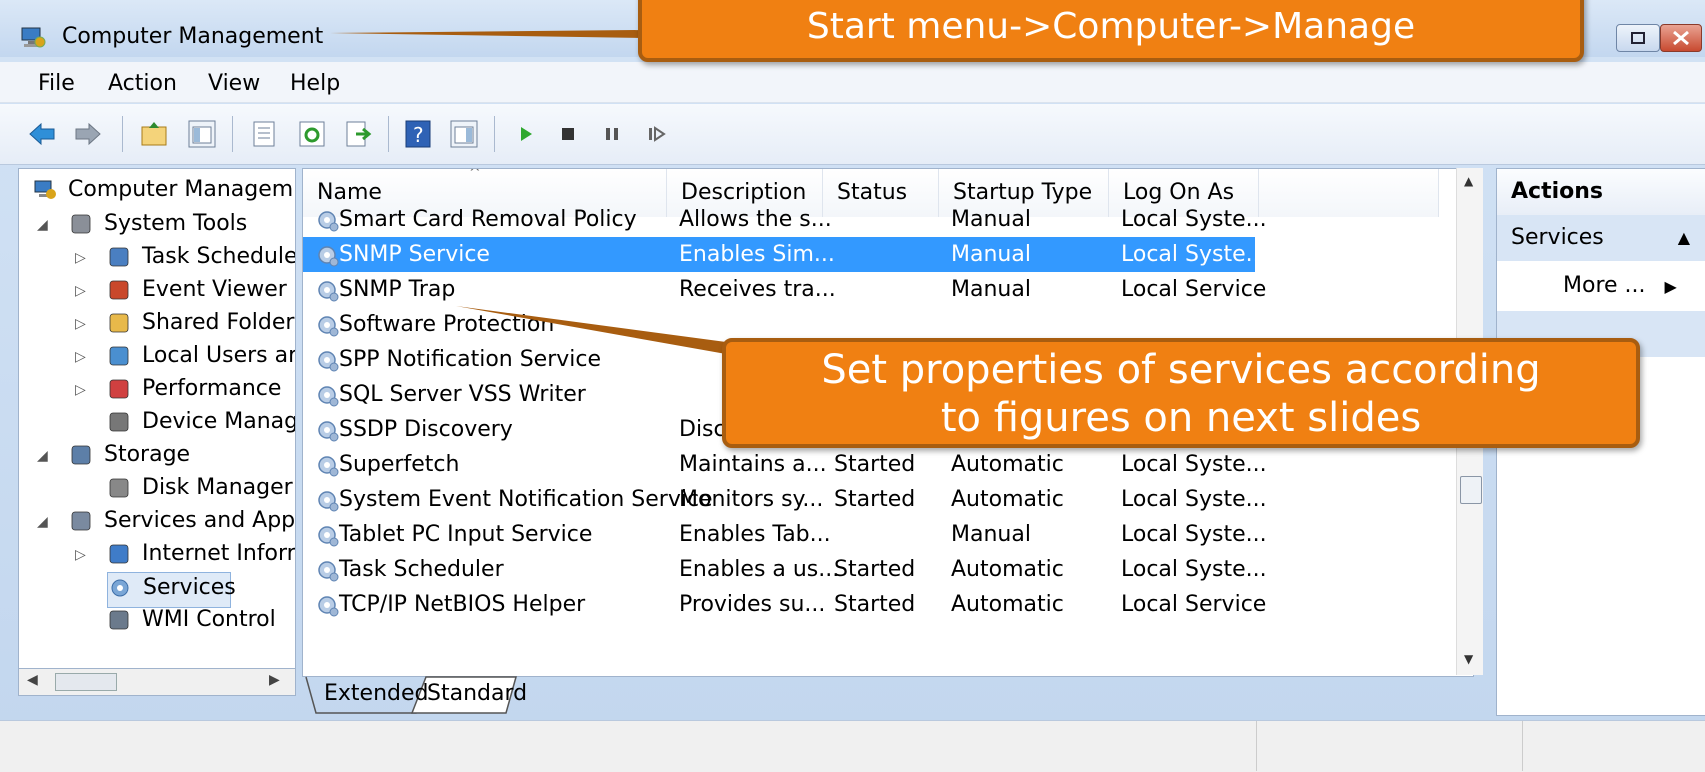 The height and width of the screenshot is (772, 1705). I want to click on callout-set-properties-line1: Set properties of services according, so click(1181, 370).